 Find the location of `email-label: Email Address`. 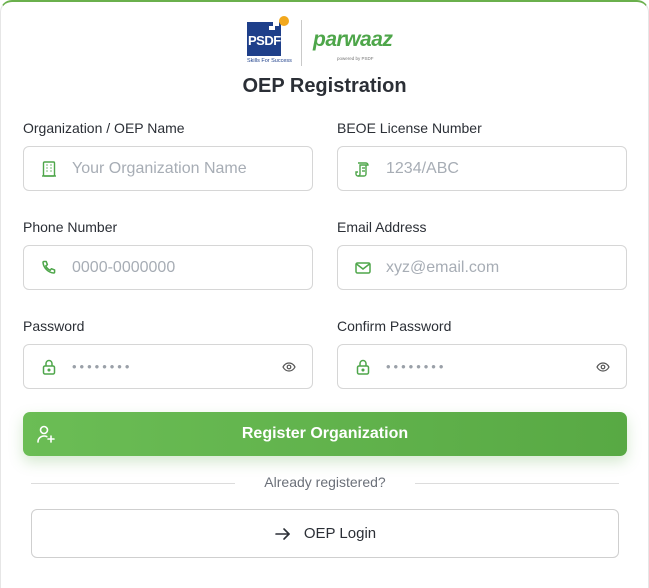

email-label: Email Address is located at coordinates (382, 227).